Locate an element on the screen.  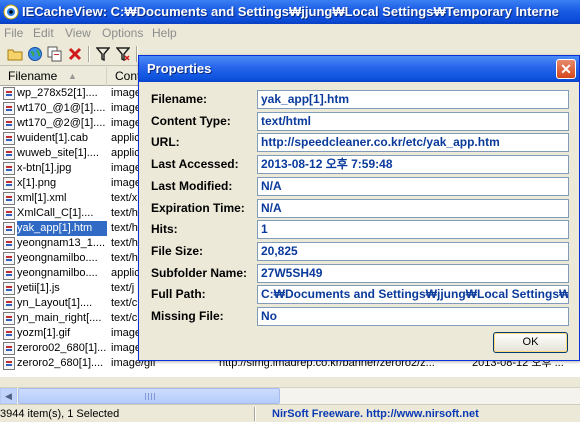
property-row: Expiration Time: N/A is located at coordinates (359, 208).